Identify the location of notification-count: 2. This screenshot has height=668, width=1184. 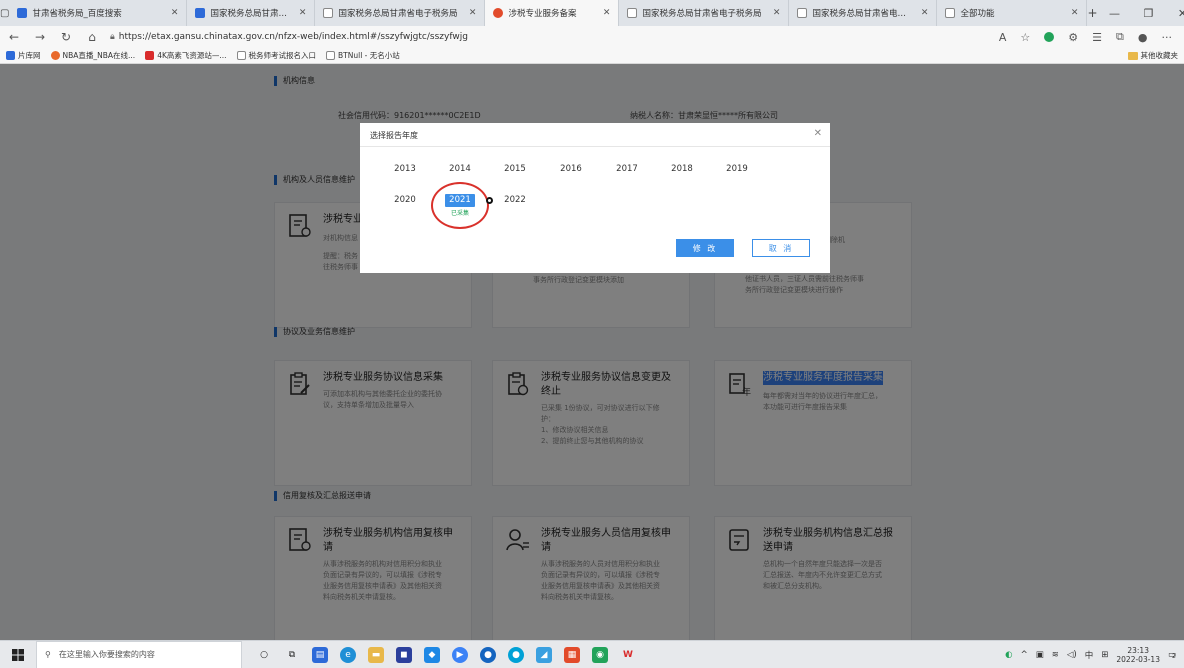
(1173, 656).